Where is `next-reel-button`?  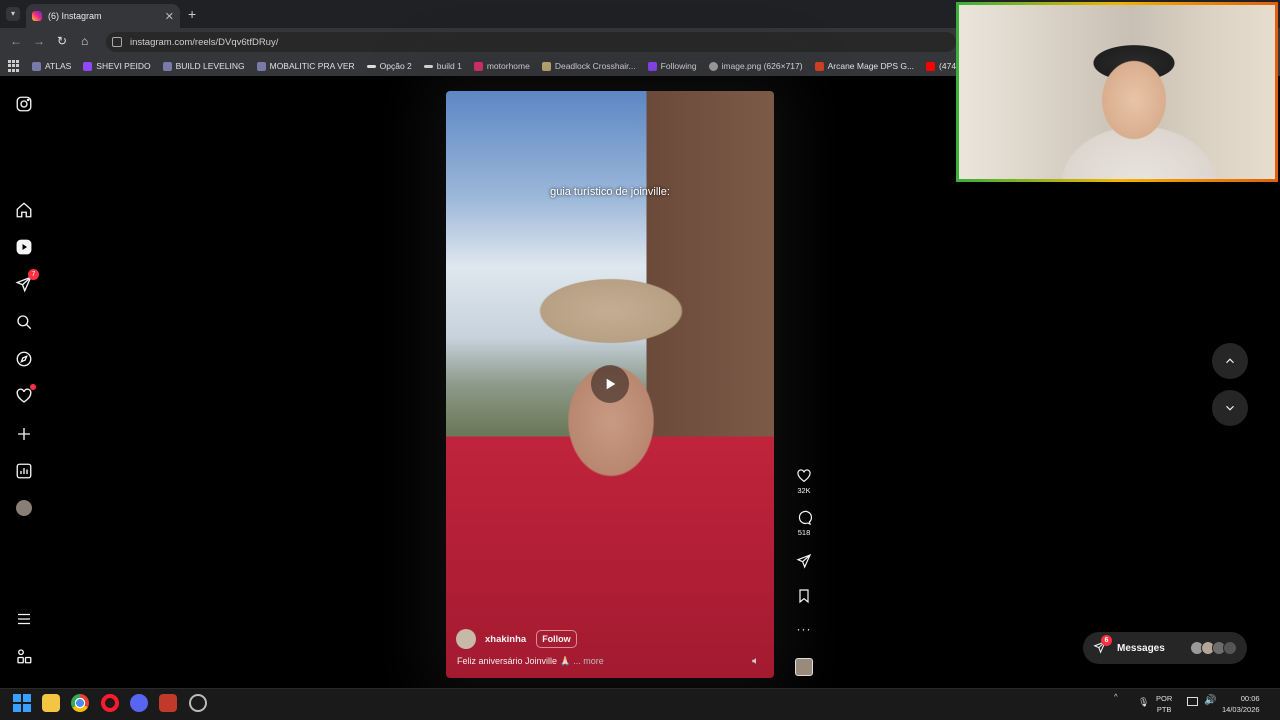
next-reel-button is located at coordinates (1230, 408).